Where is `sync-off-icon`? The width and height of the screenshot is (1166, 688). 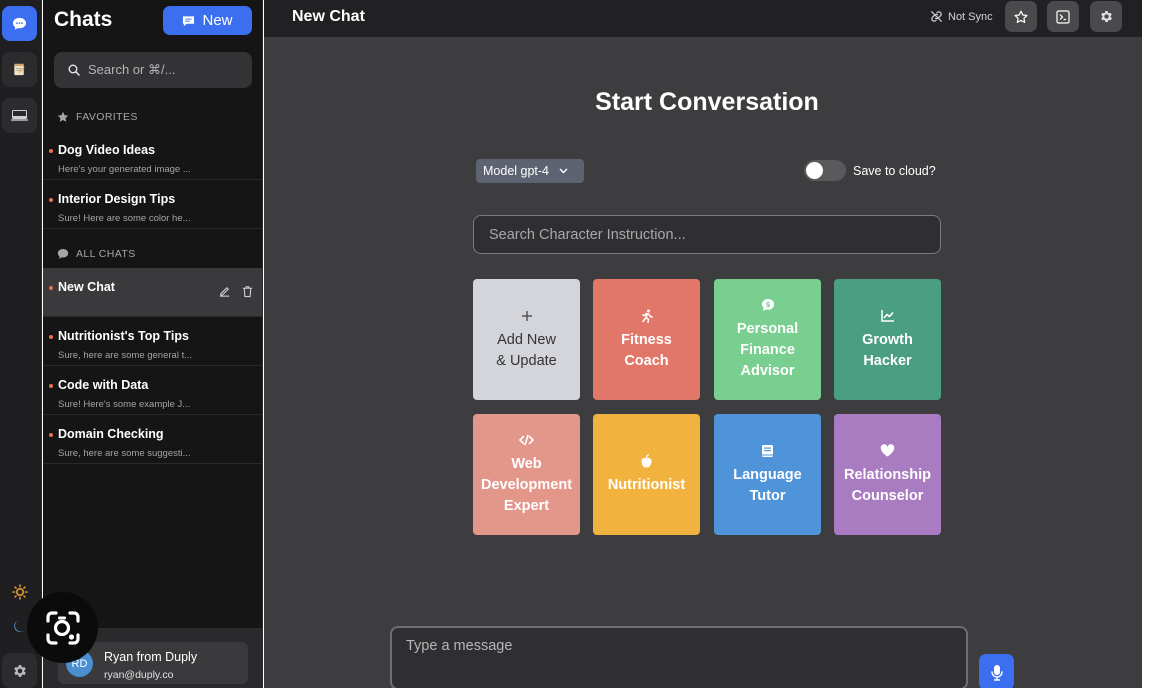
sync-off-icon is located at coordinates (936, 16).